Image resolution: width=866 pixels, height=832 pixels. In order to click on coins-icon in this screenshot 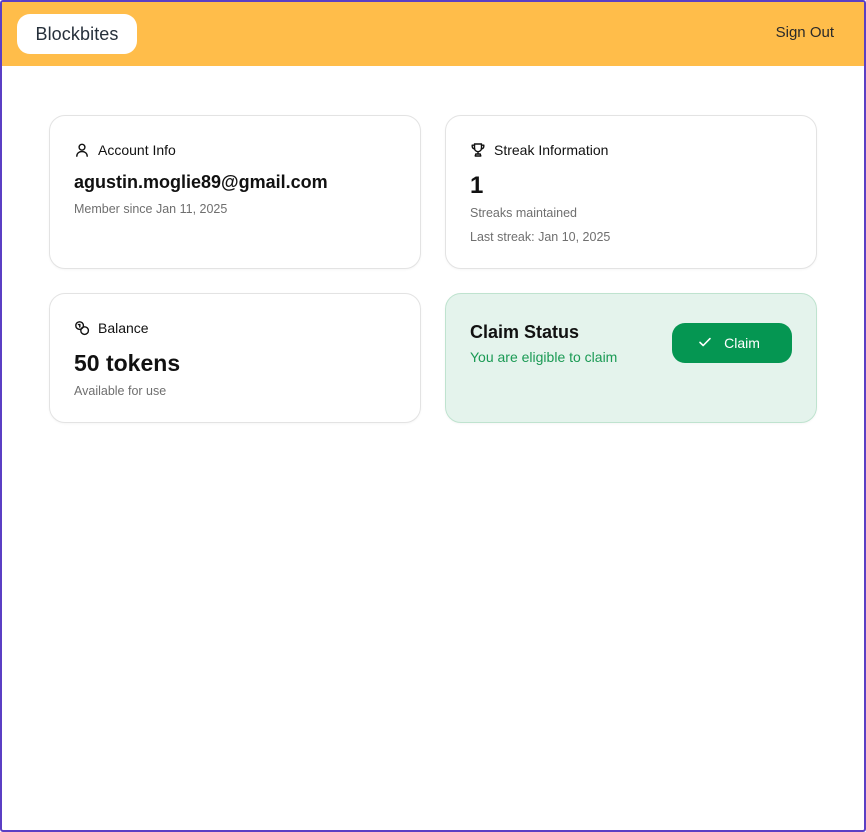, I will do `click(82, 328)`.